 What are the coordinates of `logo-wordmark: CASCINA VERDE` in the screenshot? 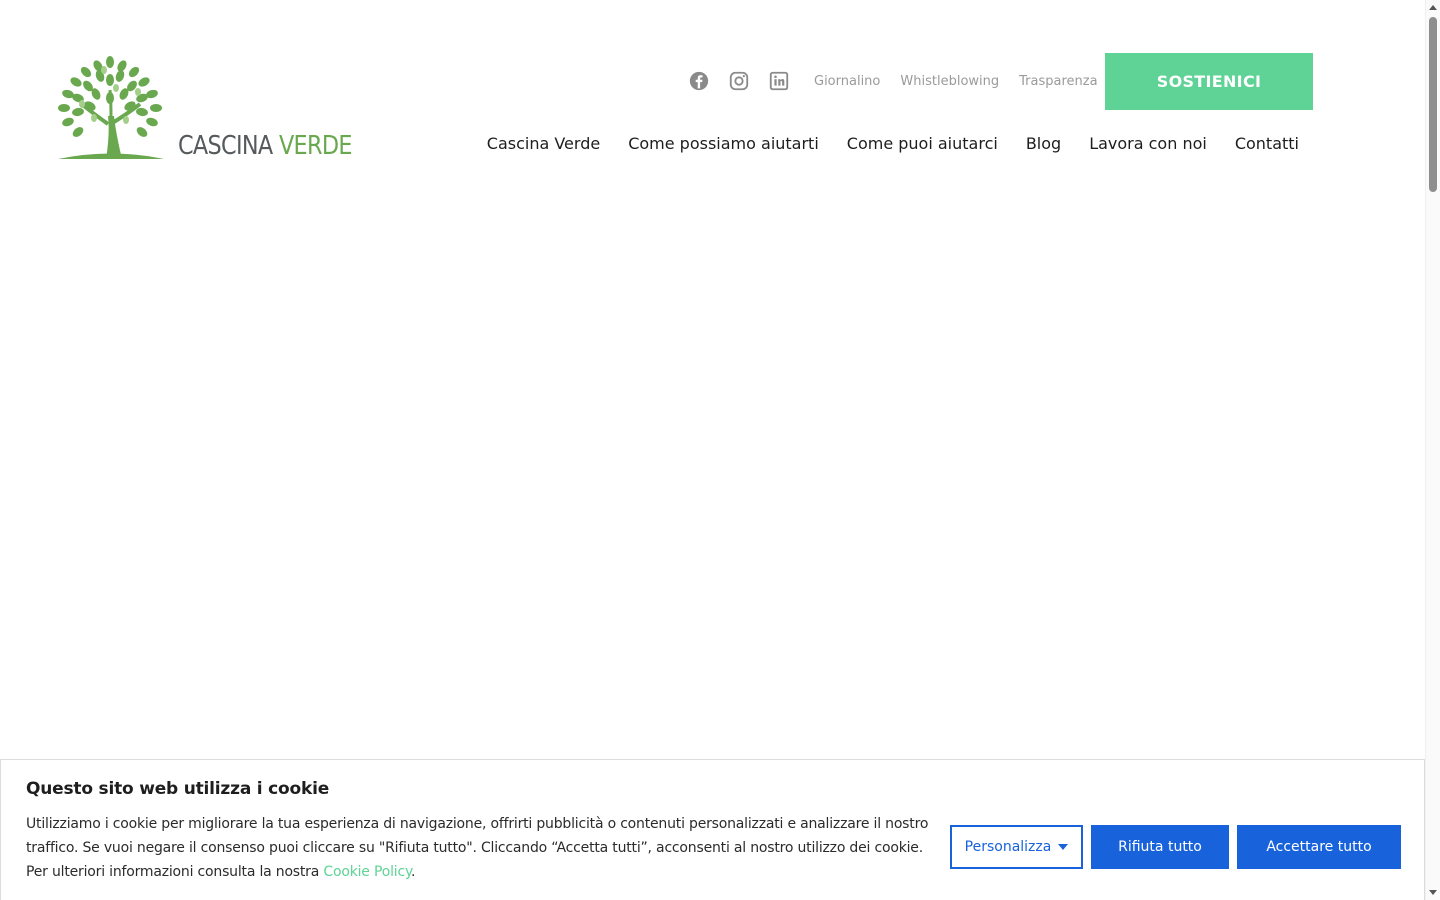 It's located at (265, 146).